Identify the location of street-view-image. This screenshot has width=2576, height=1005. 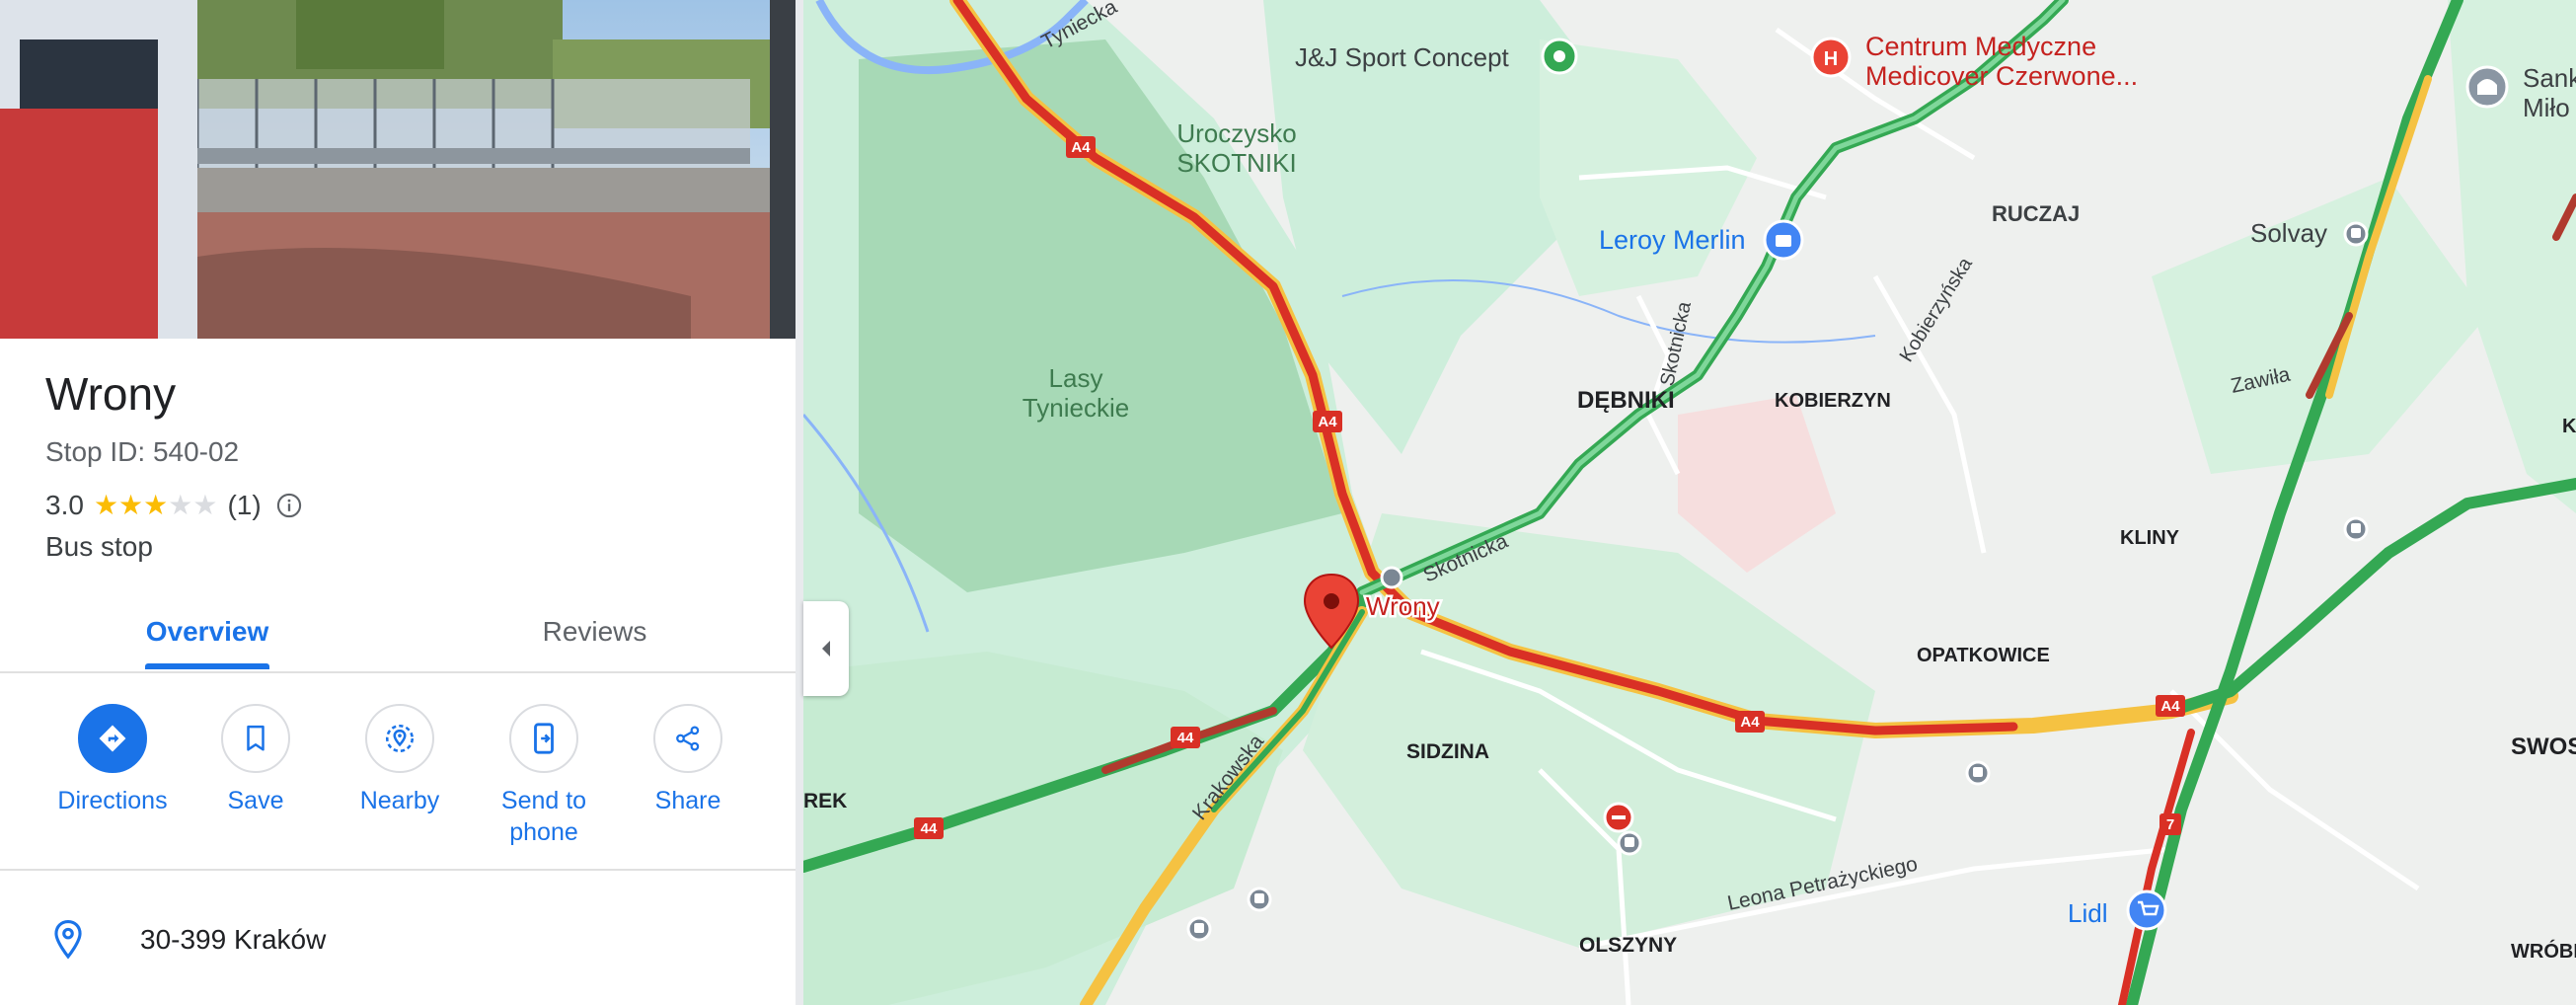
(398, 170).